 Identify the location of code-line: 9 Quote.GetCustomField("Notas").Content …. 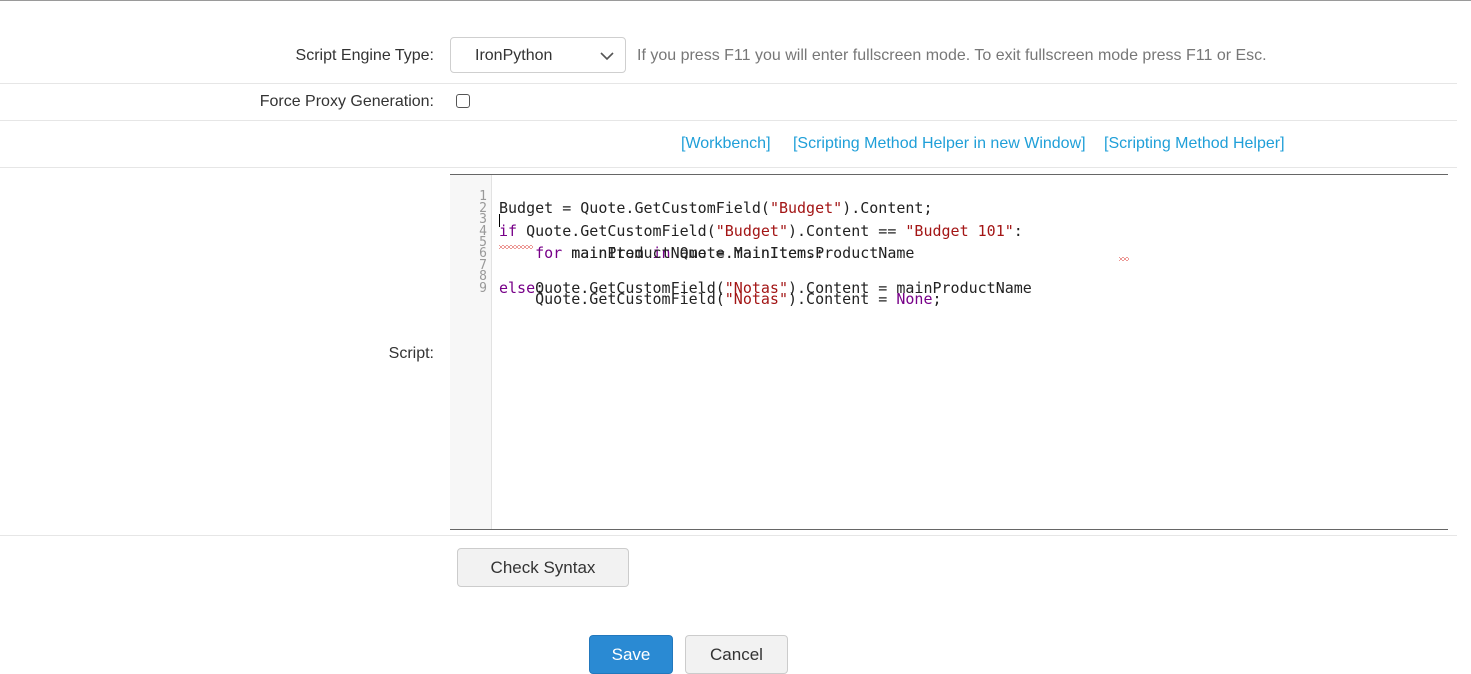
(695, 288).